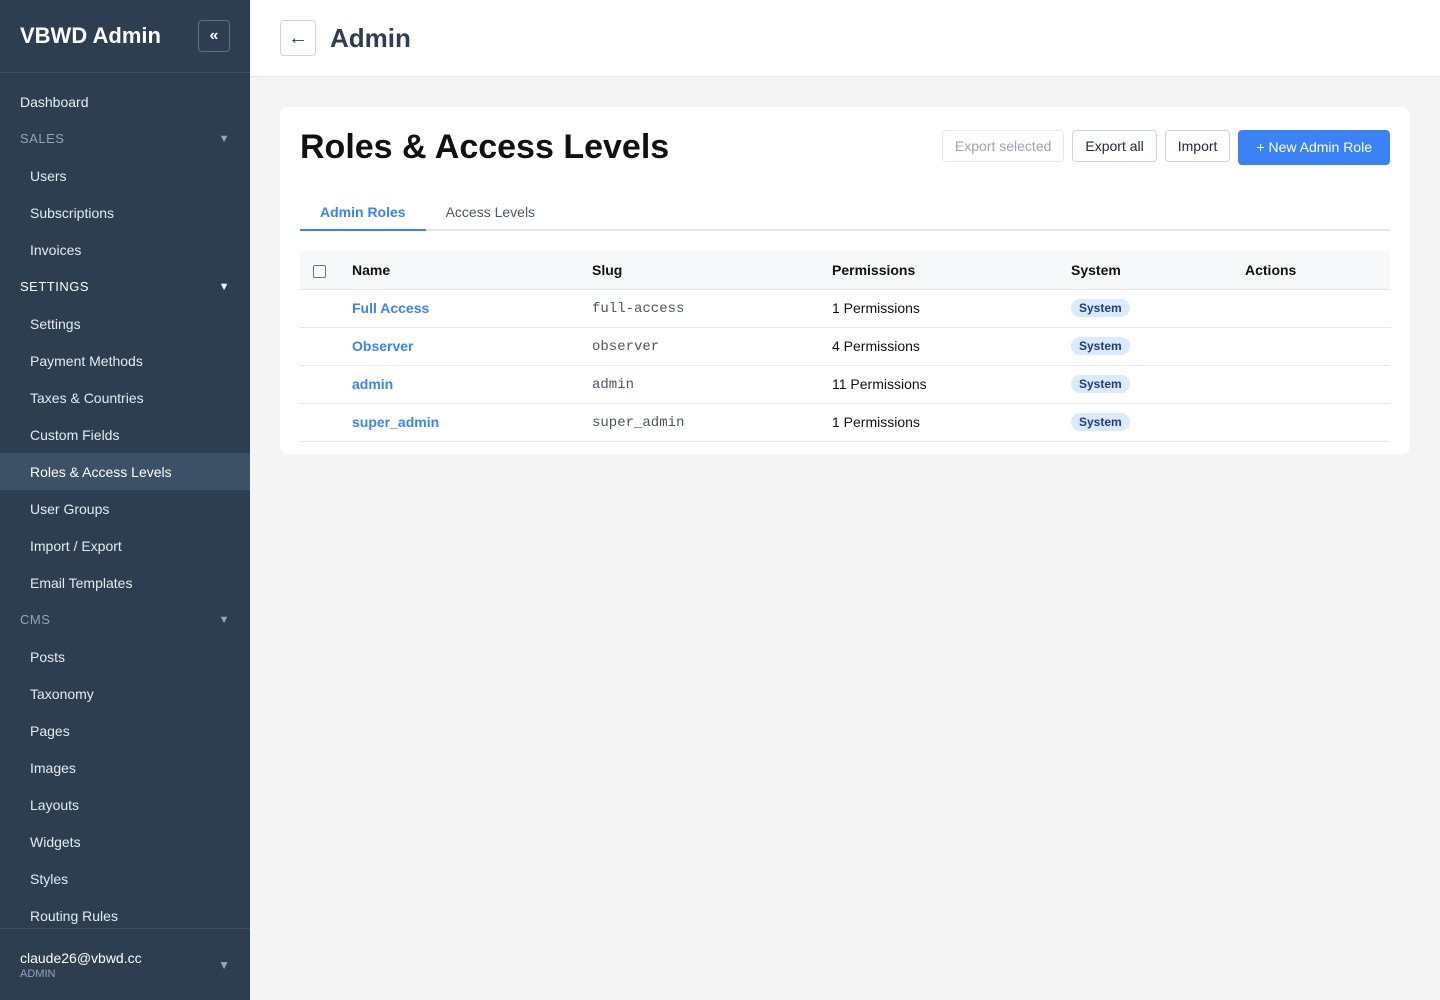 The width and height of the screenshot is (1440, 1000). I want to click on role-slug-cell: super_admin, so click(712, 422).